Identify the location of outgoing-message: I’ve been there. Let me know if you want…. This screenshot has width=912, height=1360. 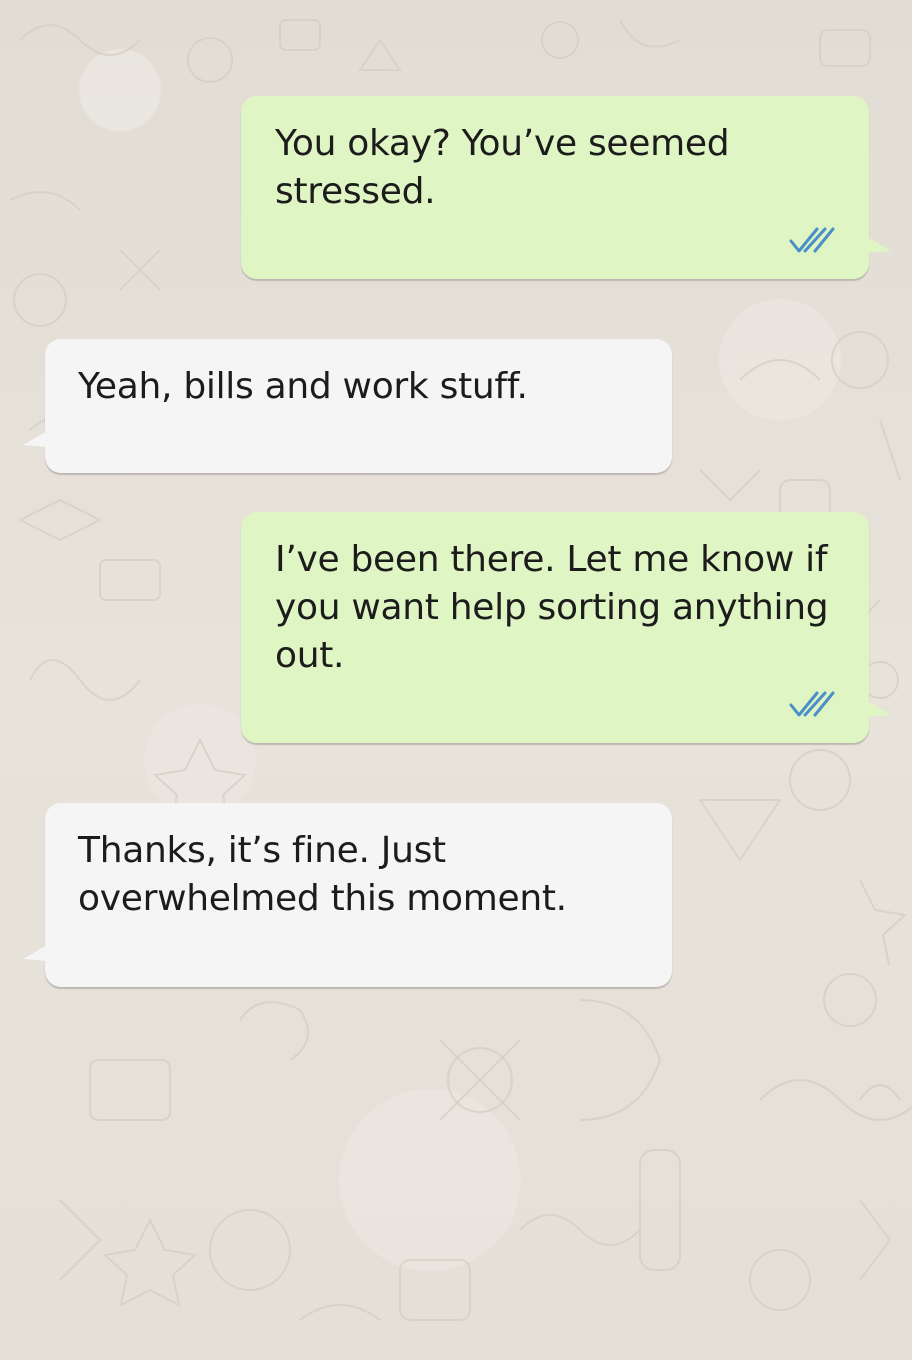
(566, 627).